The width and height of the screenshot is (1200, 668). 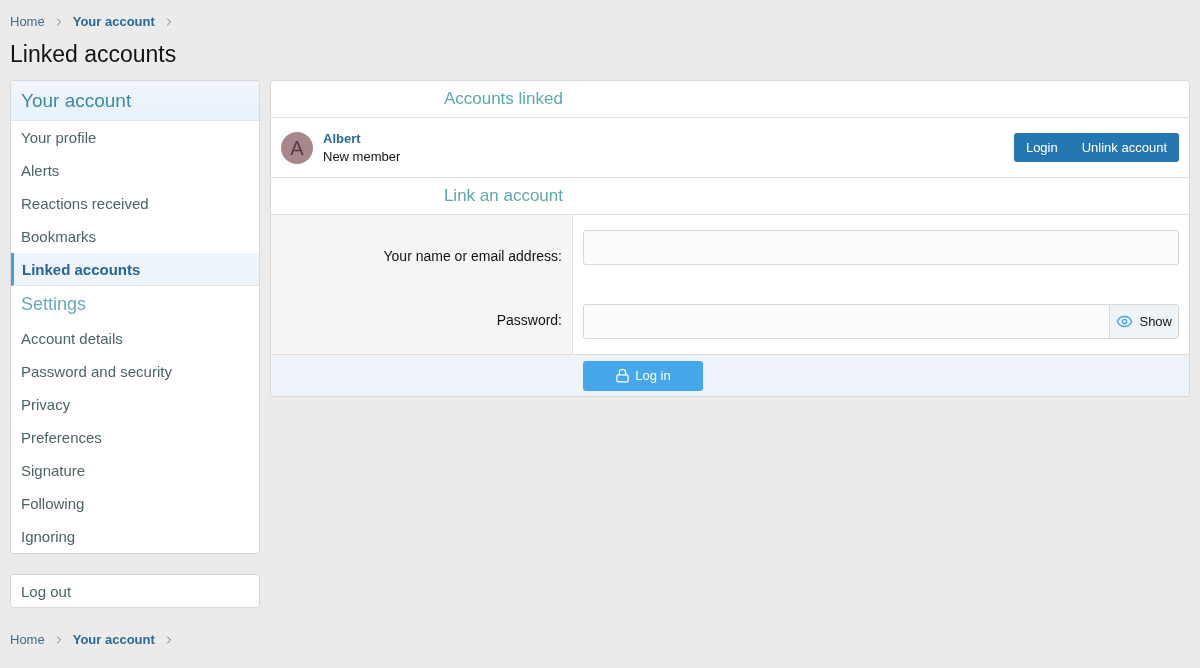 What do you see at coordinates (135, 138) in the screenshot?
I see `sidebar-item: Your profile` at bounding box center [135, 138].